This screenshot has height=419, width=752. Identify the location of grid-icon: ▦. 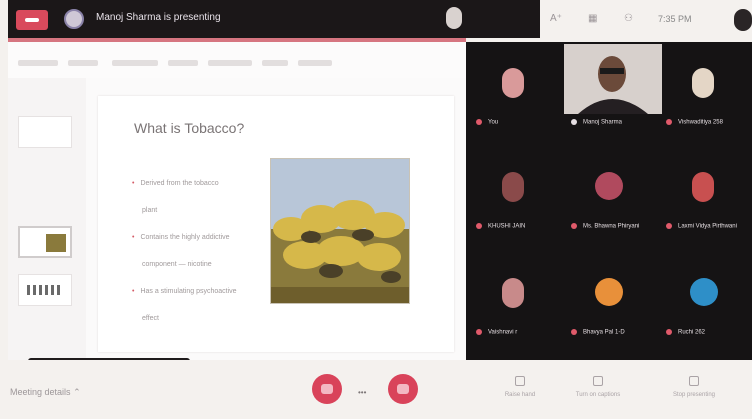
(592, 18).